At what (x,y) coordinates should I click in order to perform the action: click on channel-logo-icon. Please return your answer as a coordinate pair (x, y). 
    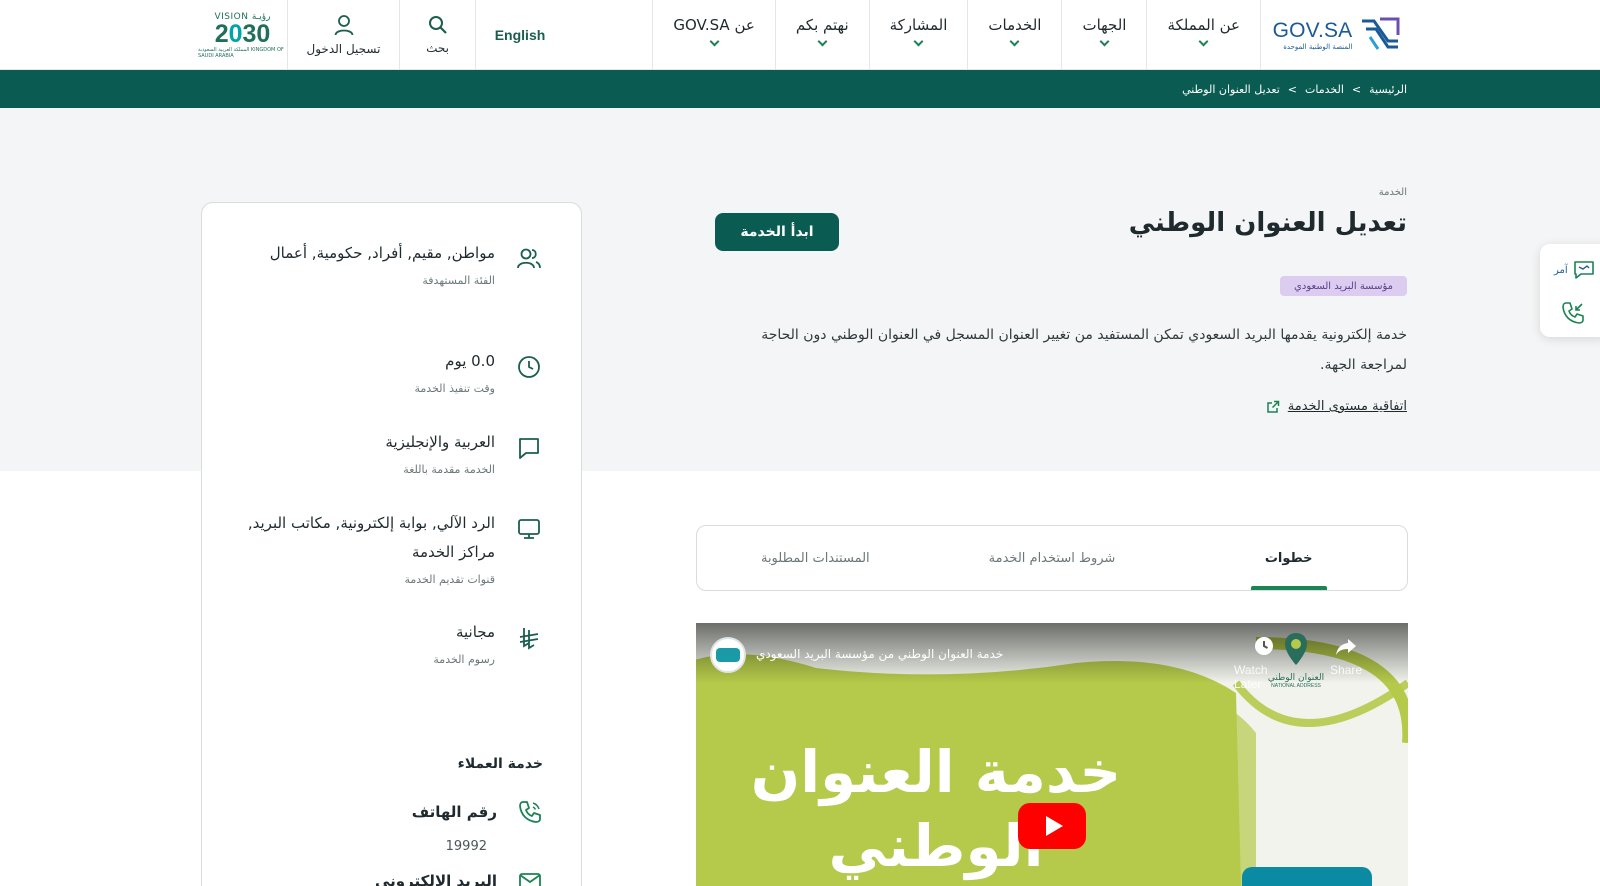
    Looking at the image, I should click on (728, 655).